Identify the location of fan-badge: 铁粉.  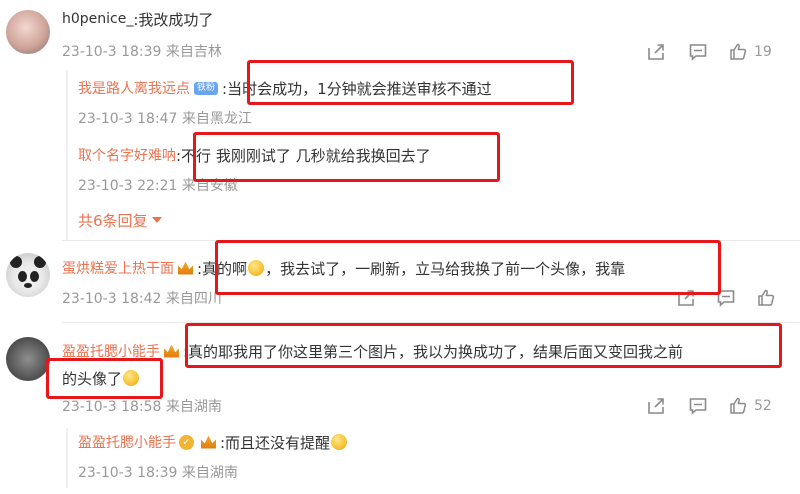
(206, 88).